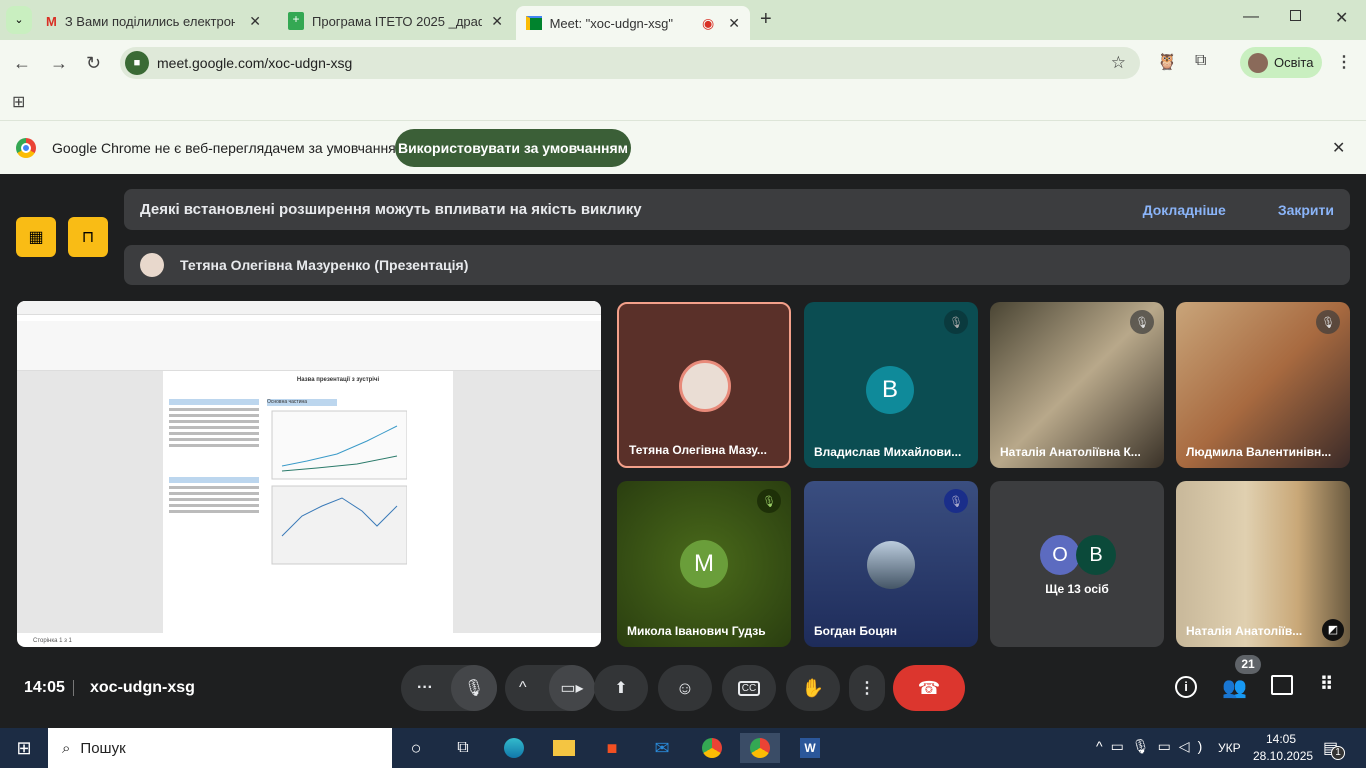 This screenshot has width=1366, height=768. I want to click on taskbar-search: ⌕ Пошук, so click(220, 748).